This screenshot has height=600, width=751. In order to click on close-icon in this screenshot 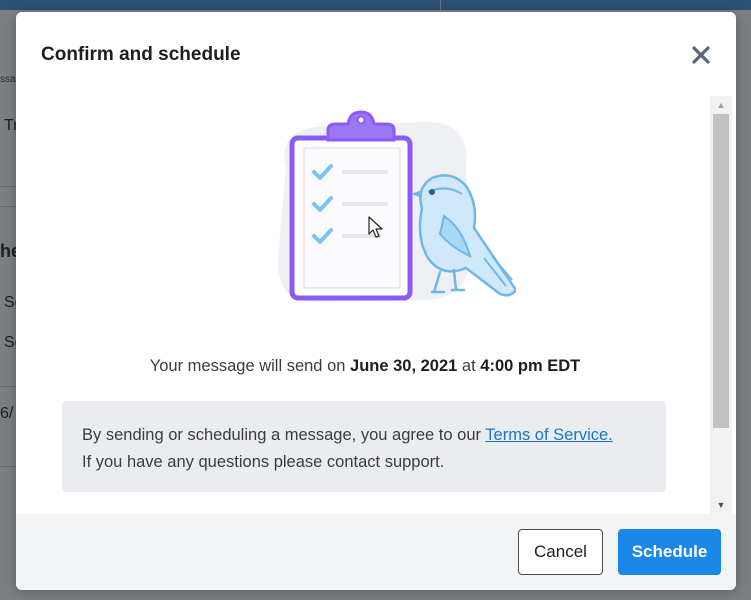, I will do `click(701, 55)`.